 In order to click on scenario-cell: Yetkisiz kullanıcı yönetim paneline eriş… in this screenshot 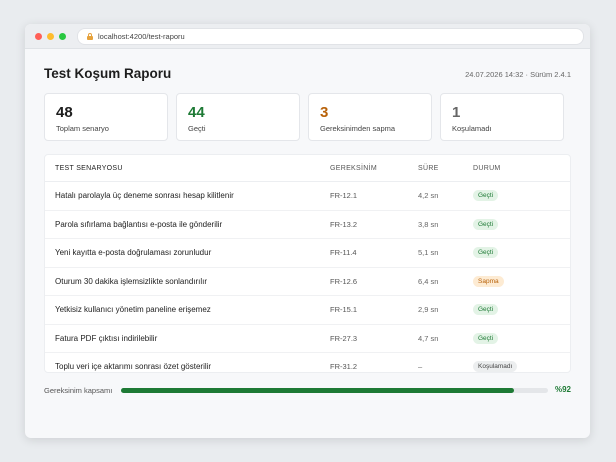, I will do `click(133, 310)`.